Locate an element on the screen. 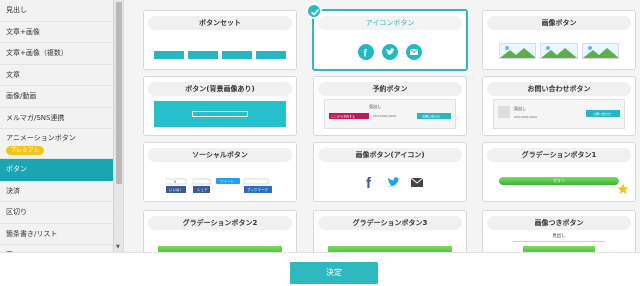  image-button-preview is located at coordinates (559, 51).